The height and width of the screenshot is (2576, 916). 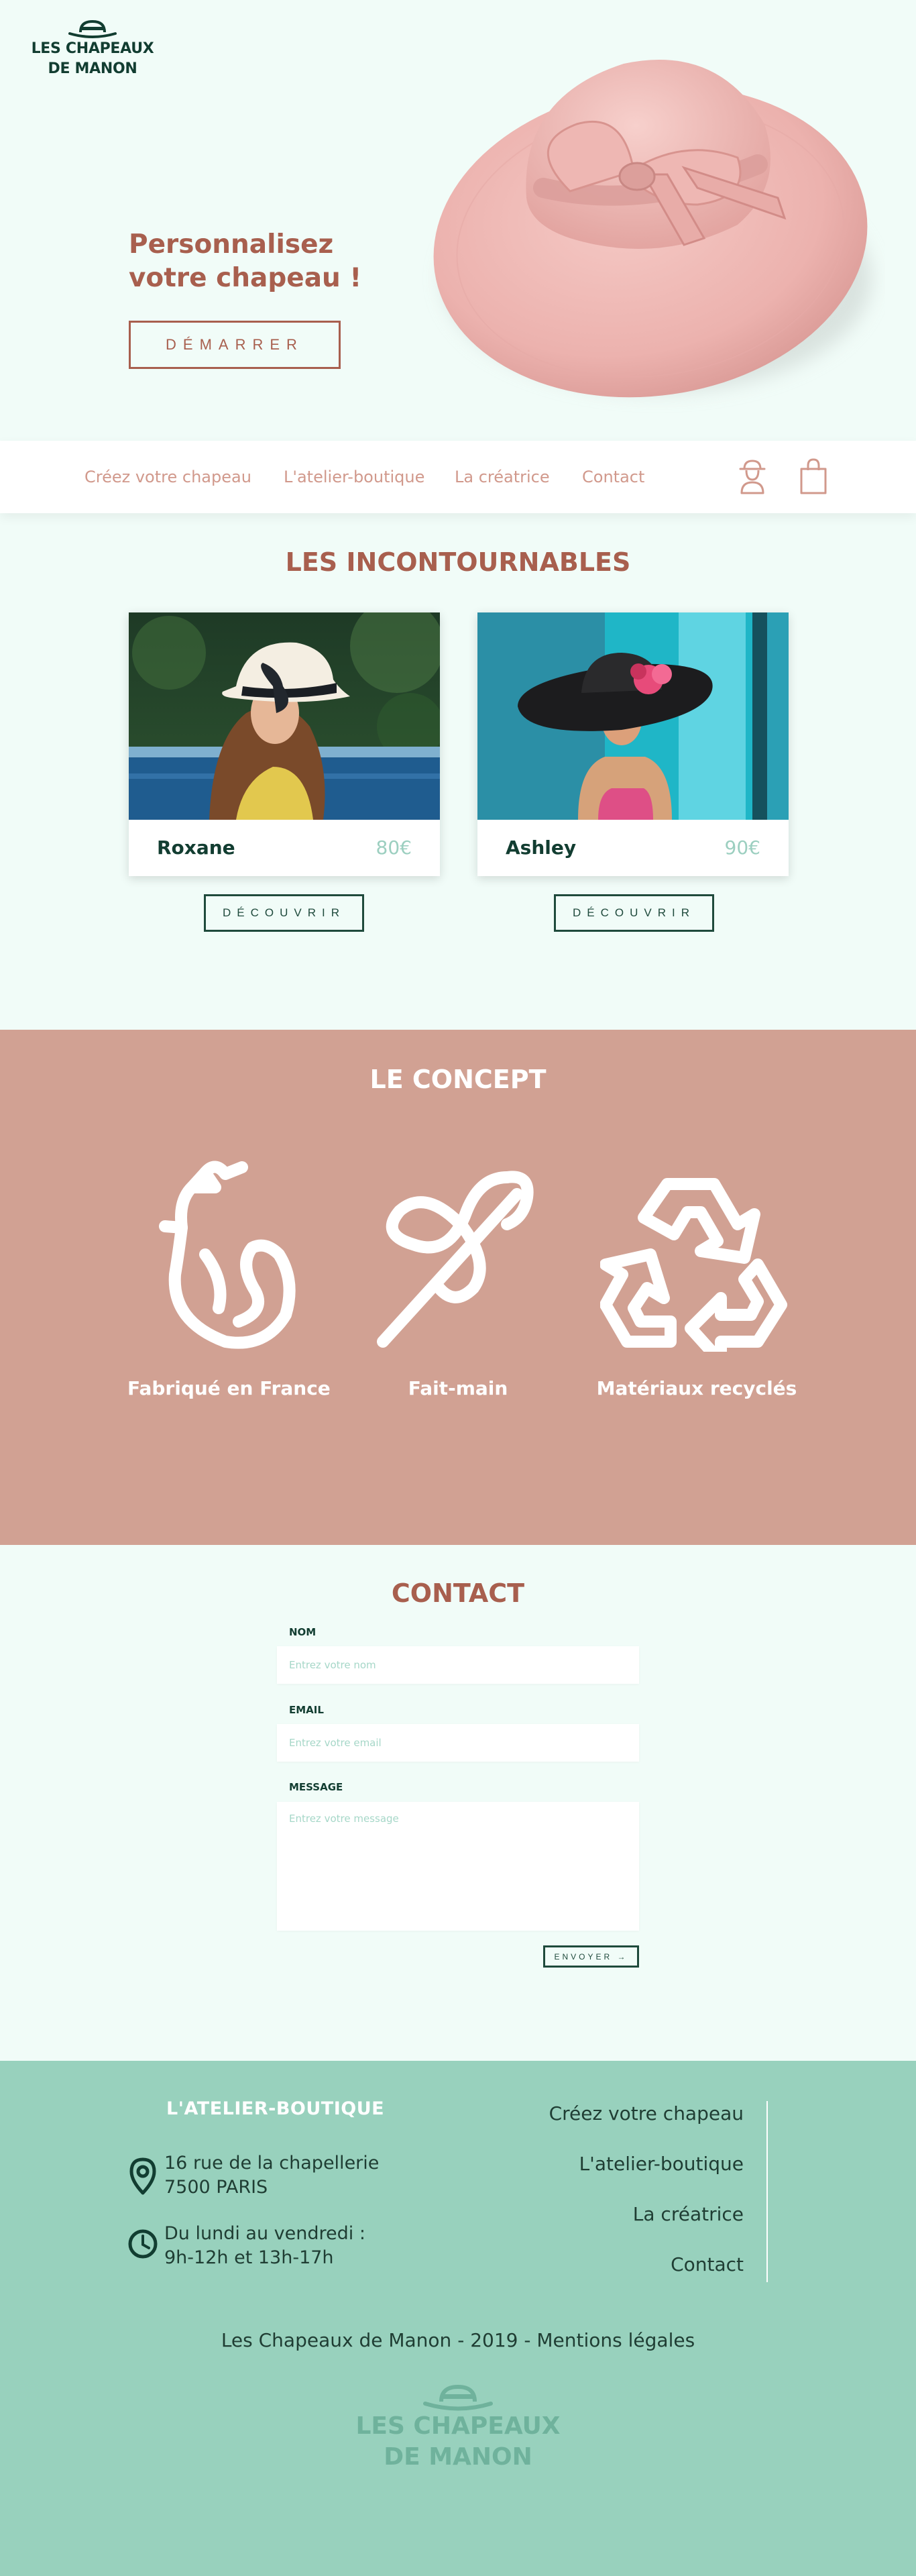 I want to click on name-label: NOM, so click(x=303, y=1632).